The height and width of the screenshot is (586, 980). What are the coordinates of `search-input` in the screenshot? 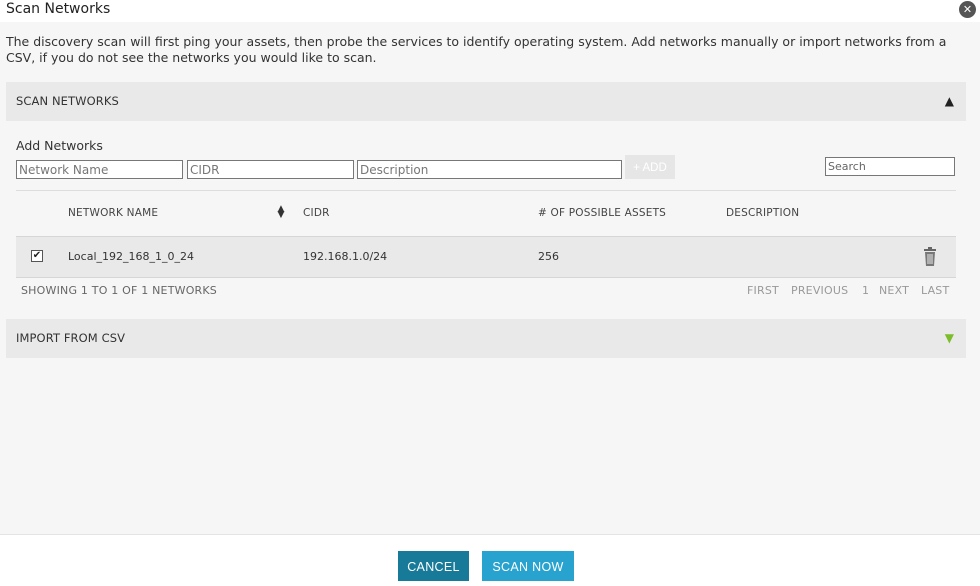 It's located at (890, 166).